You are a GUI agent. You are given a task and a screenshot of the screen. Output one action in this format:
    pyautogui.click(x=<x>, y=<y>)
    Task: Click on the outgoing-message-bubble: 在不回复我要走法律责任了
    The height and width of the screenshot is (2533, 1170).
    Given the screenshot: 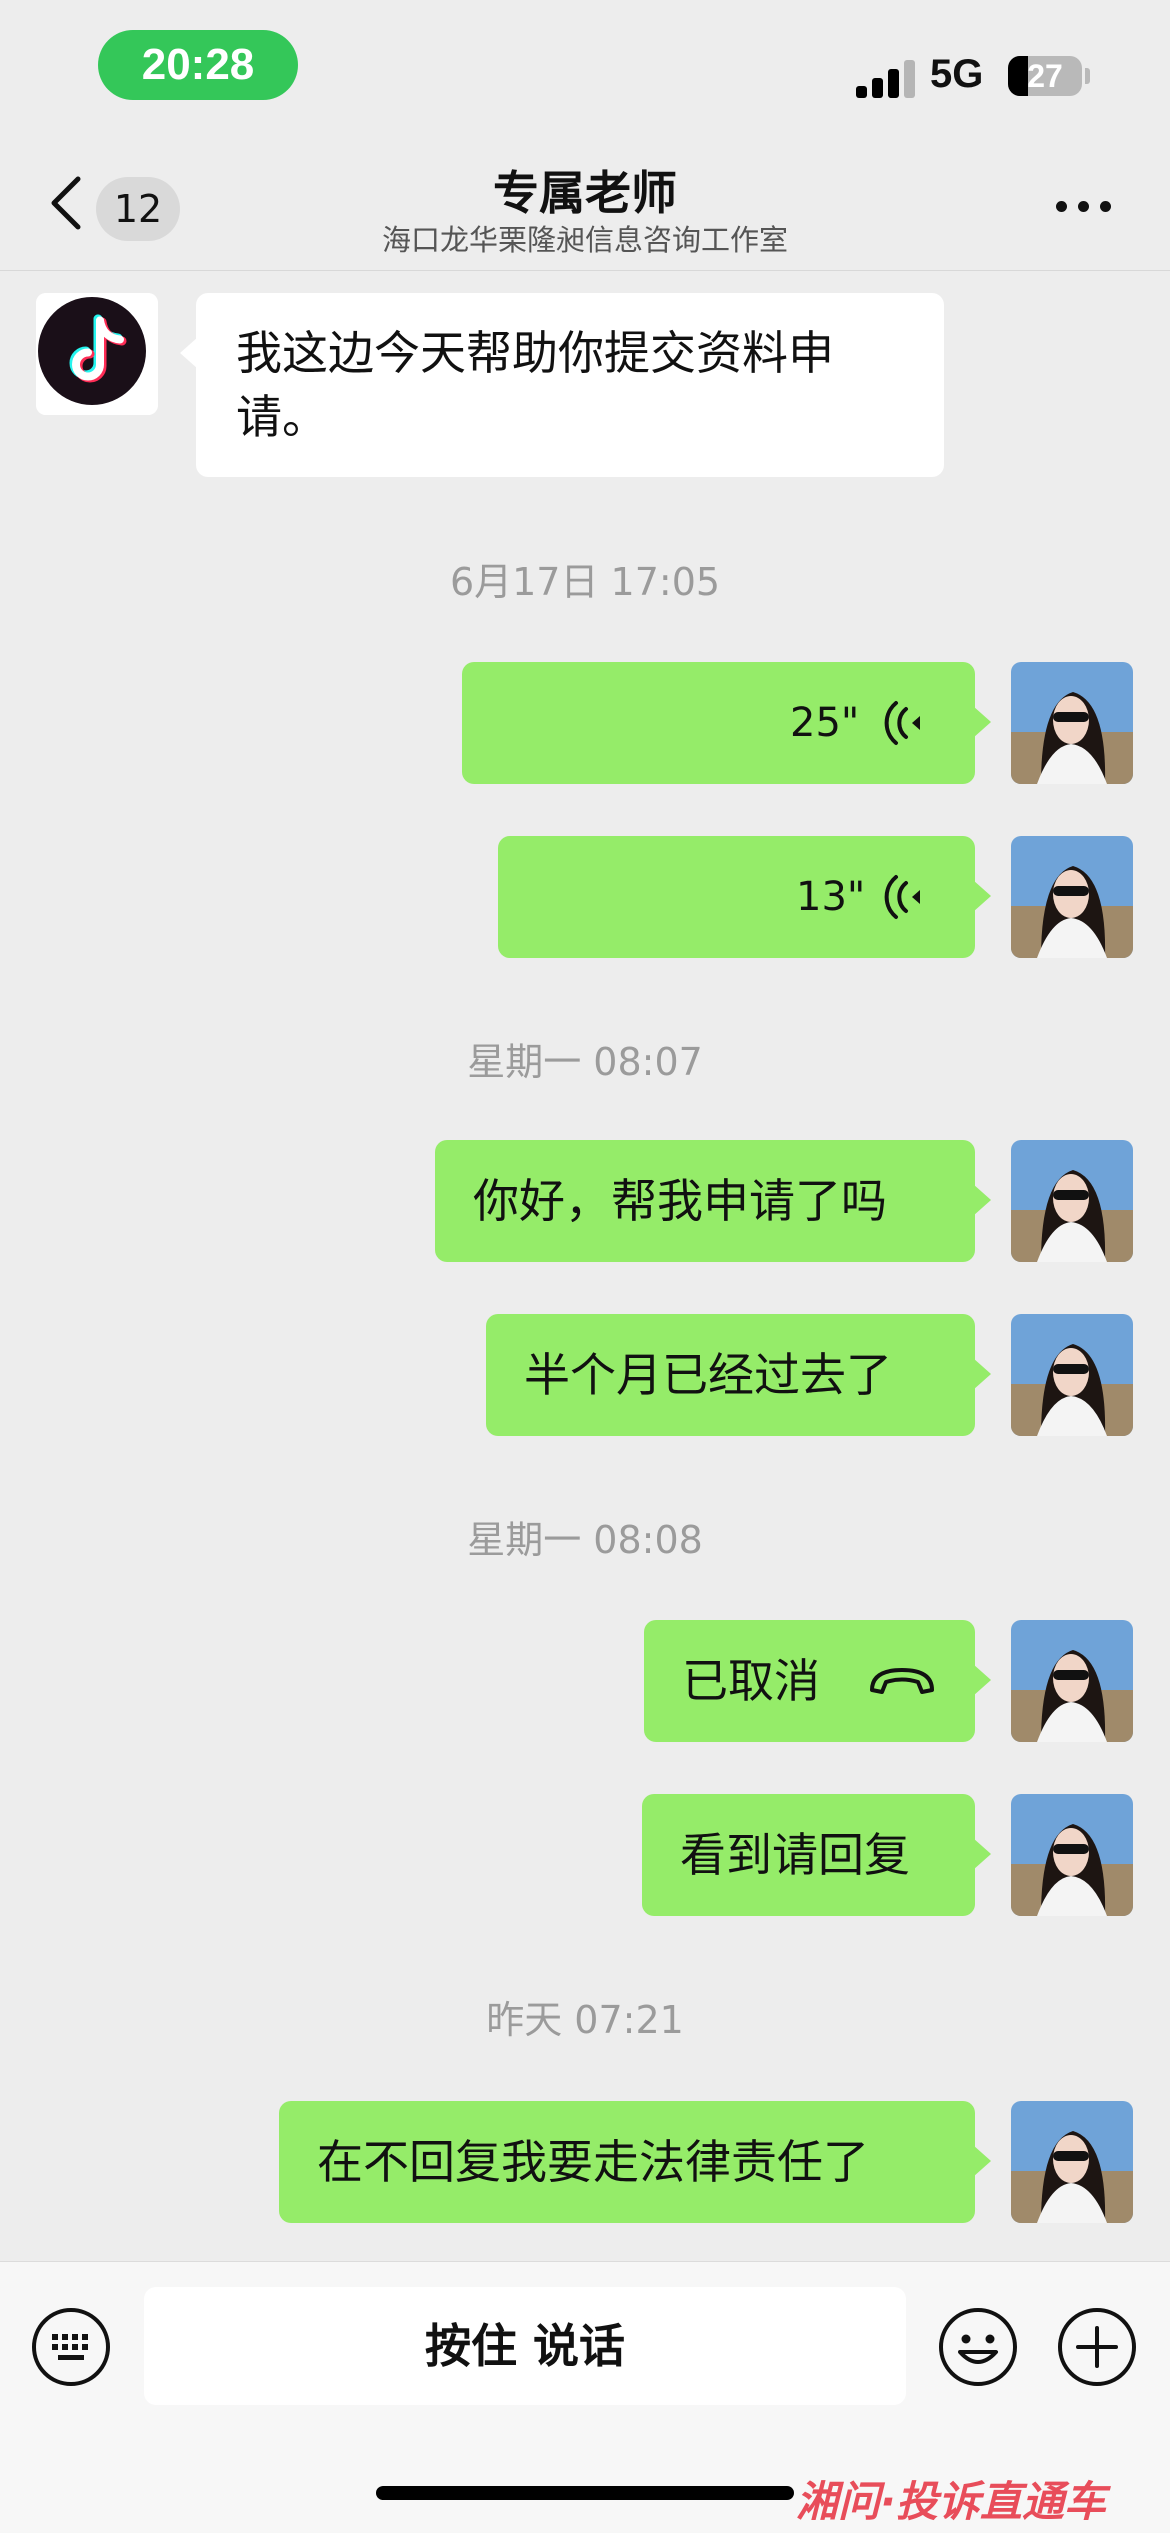 What is the action you would take?
    pyautogui.click(x=635, y=2162)
    